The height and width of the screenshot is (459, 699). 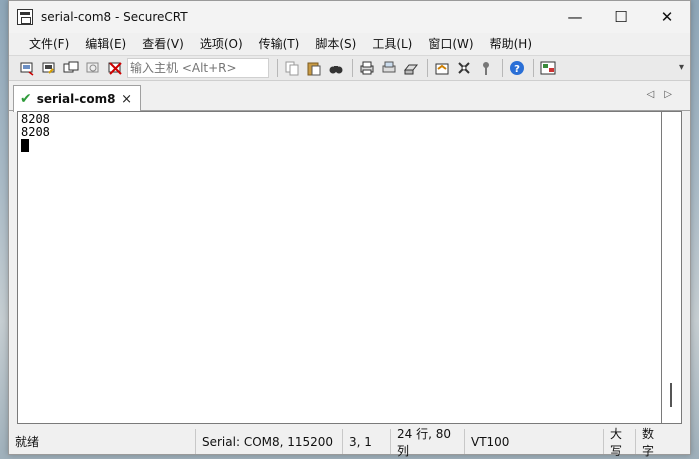 I want to click on print-icon, so click(x=367, y=68).